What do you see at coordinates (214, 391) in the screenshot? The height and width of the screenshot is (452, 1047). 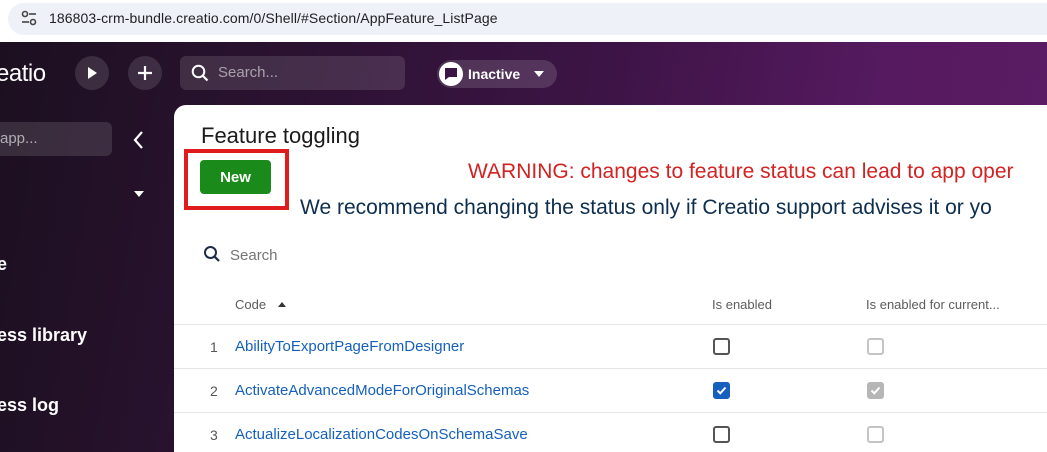 I see `row-number: 2` at bounding box center [214, 391].